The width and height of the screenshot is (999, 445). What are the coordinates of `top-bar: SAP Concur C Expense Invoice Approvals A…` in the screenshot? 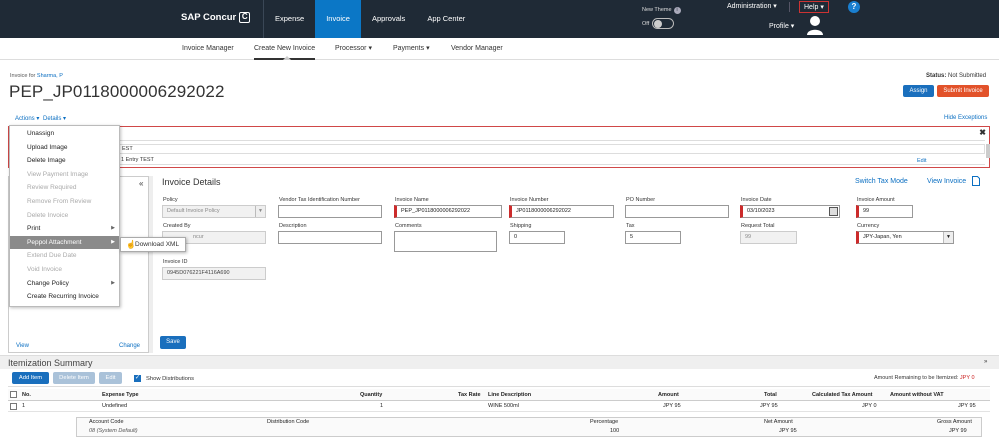 It's located at (499, 19).